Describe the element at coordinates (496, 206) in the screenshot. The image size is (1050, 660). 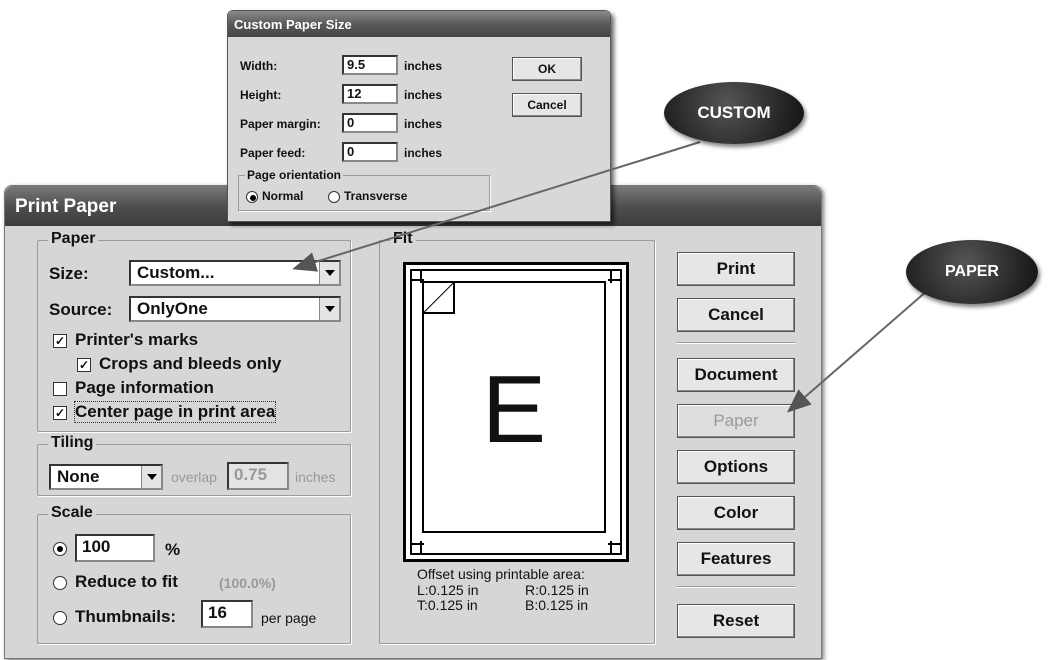
I see `custom-callout-arrow` at that location.